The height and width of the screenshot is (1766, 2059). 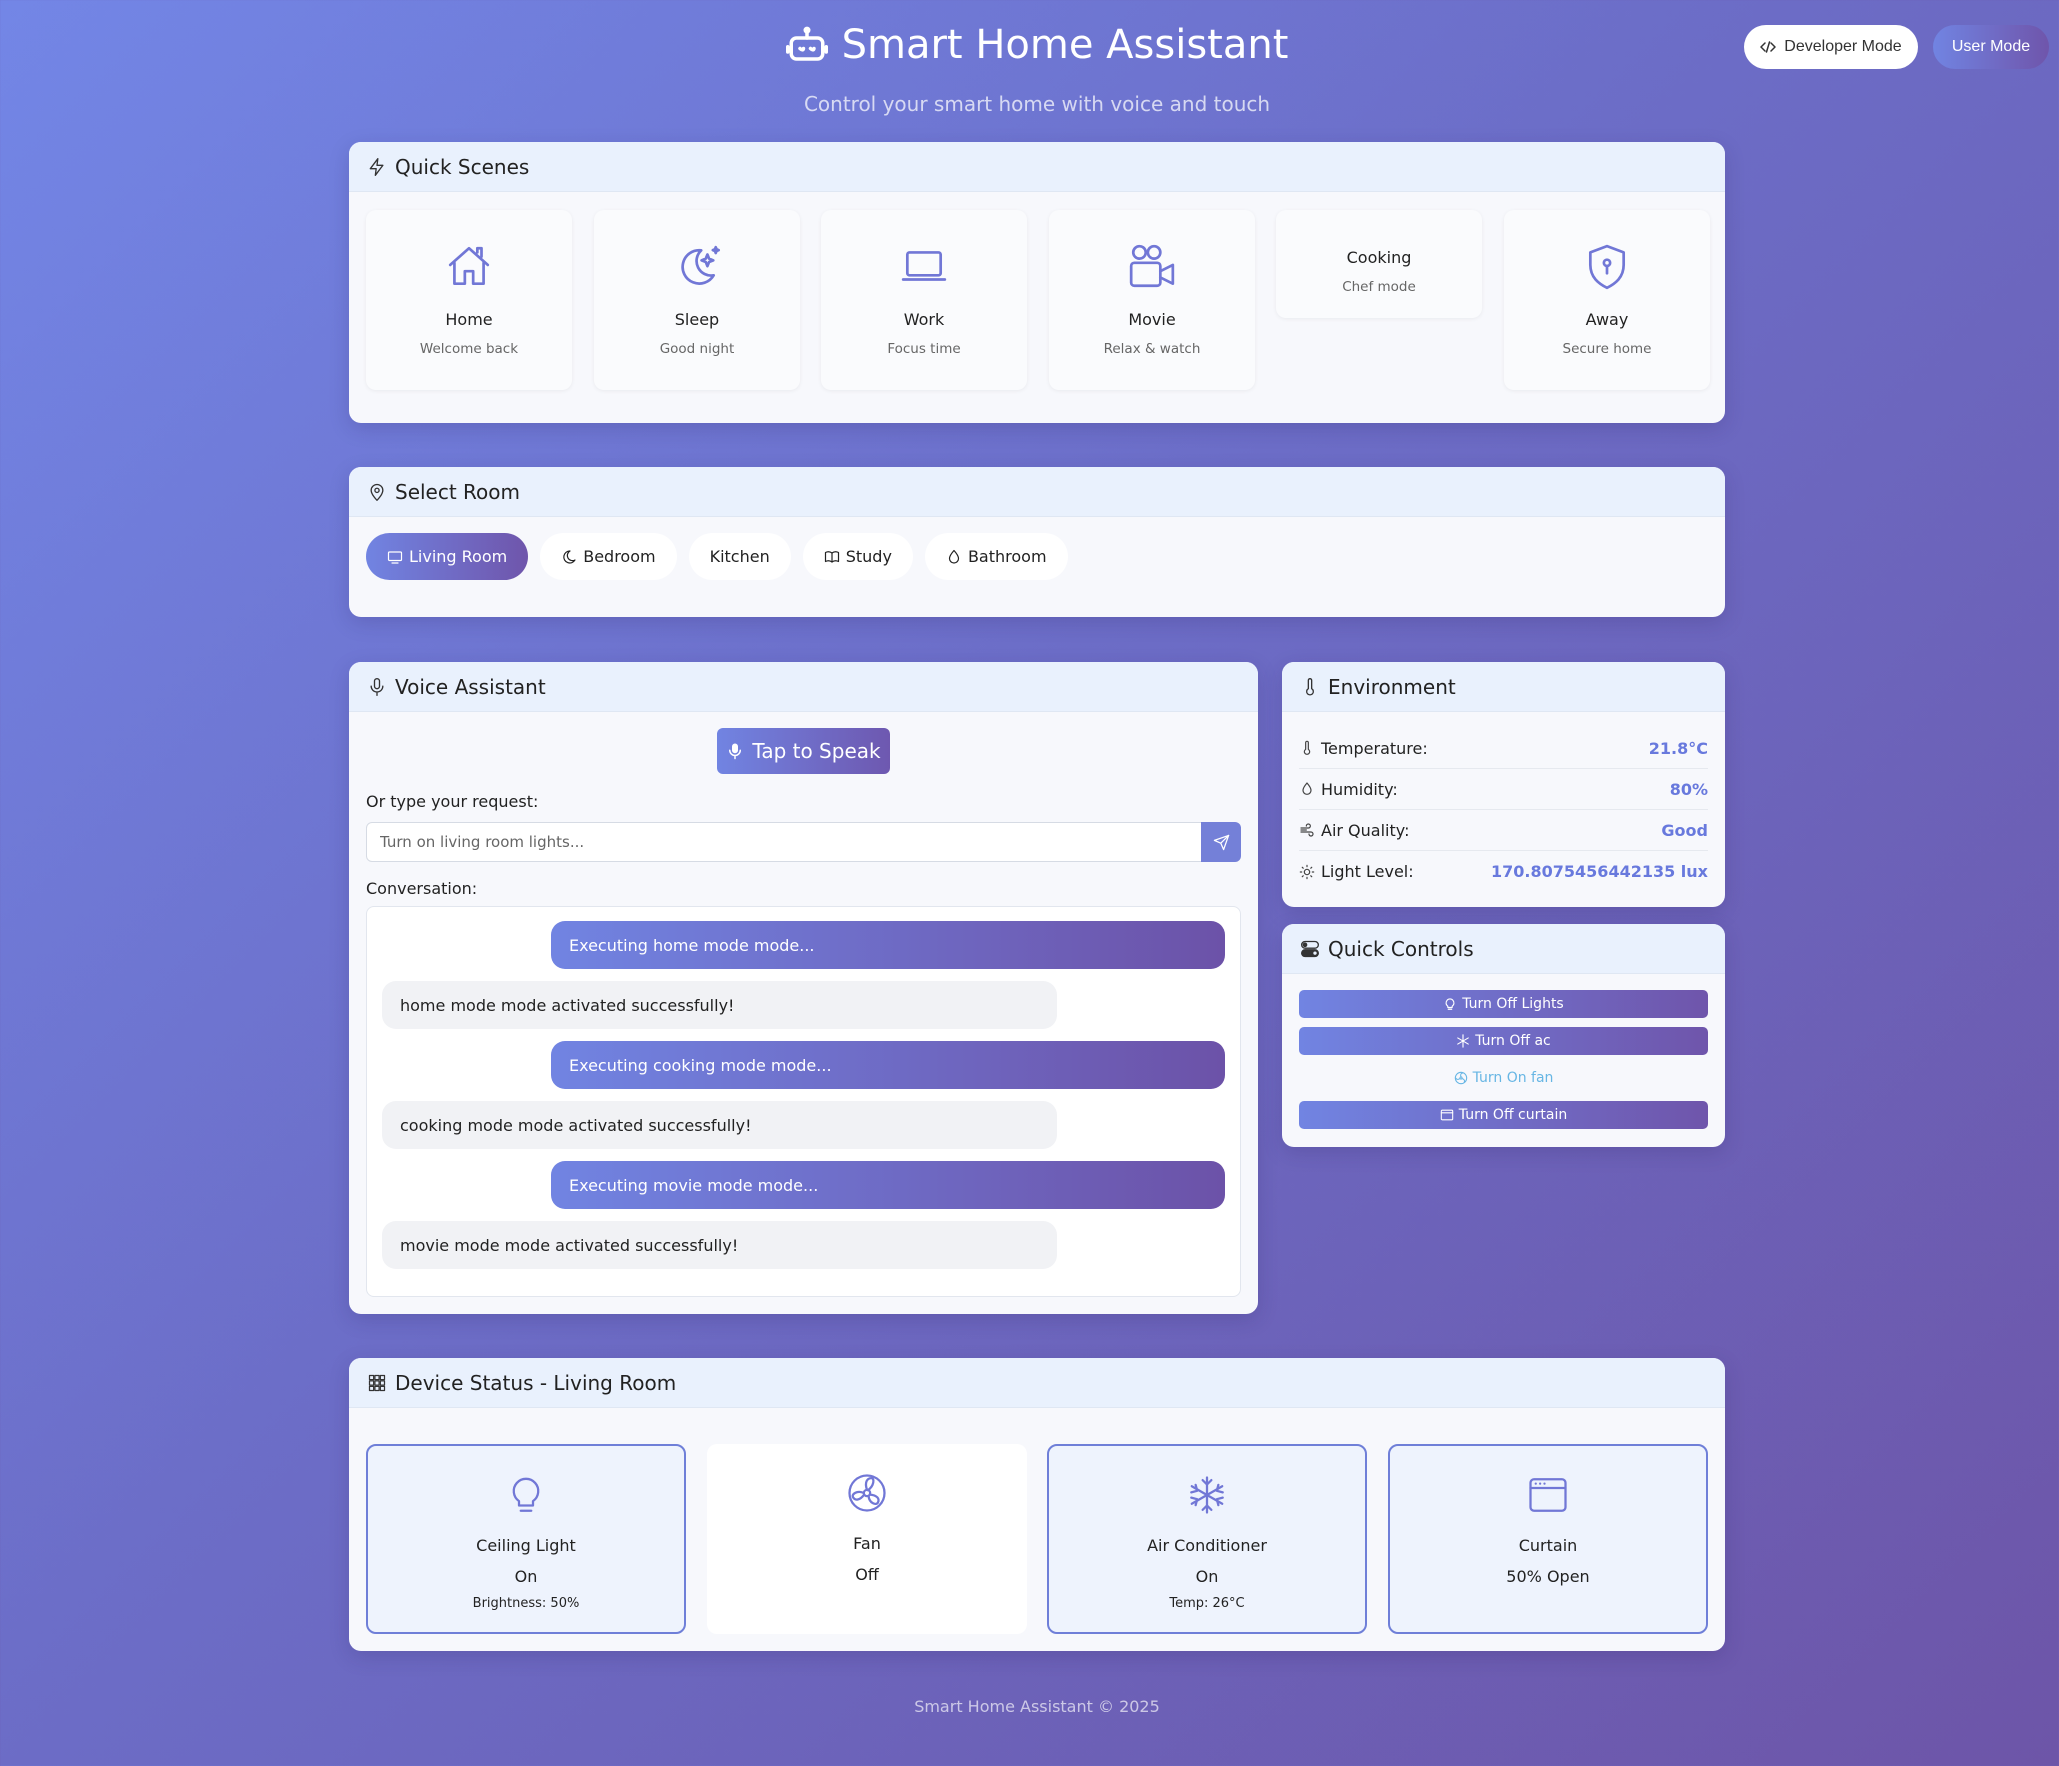 I want to click on device-fan: Fan Off, so click(x=867, y=1539).